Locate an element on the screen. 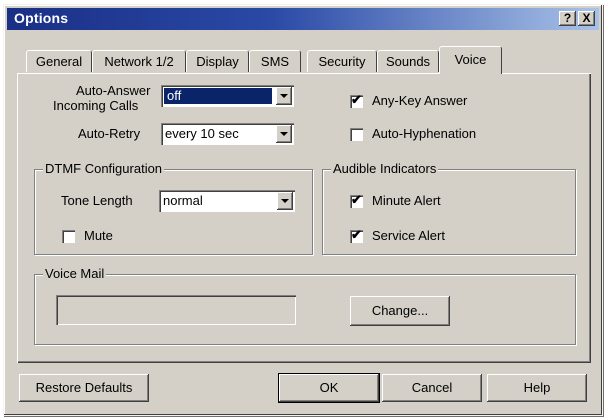  auto-retry-label: Auto-Retry is located at coordinates (109, 133).